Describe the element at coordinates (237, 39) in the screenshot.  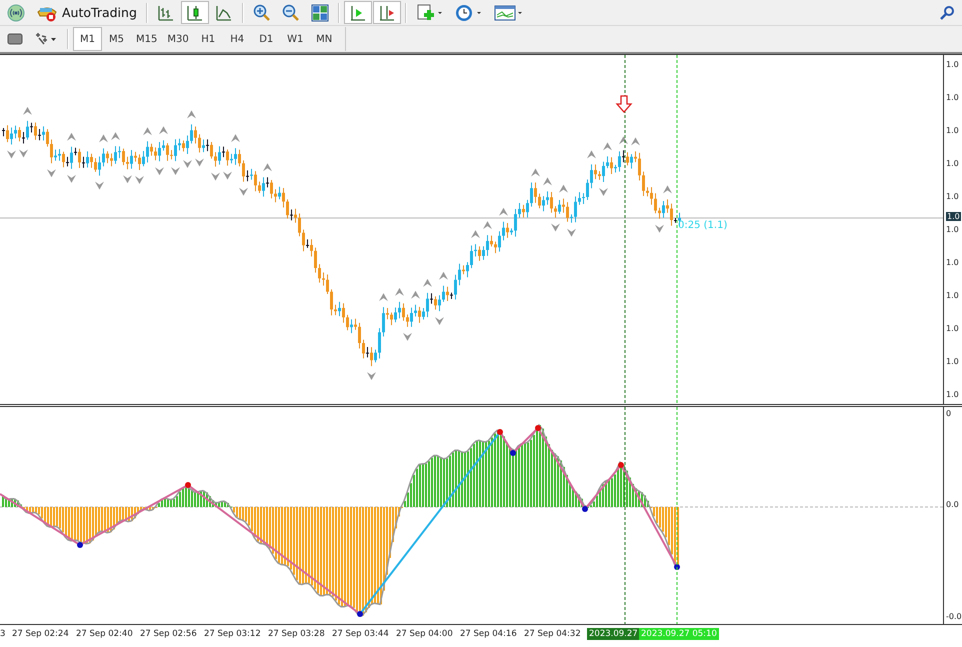
I see `timeframe-button: H4` at that location.